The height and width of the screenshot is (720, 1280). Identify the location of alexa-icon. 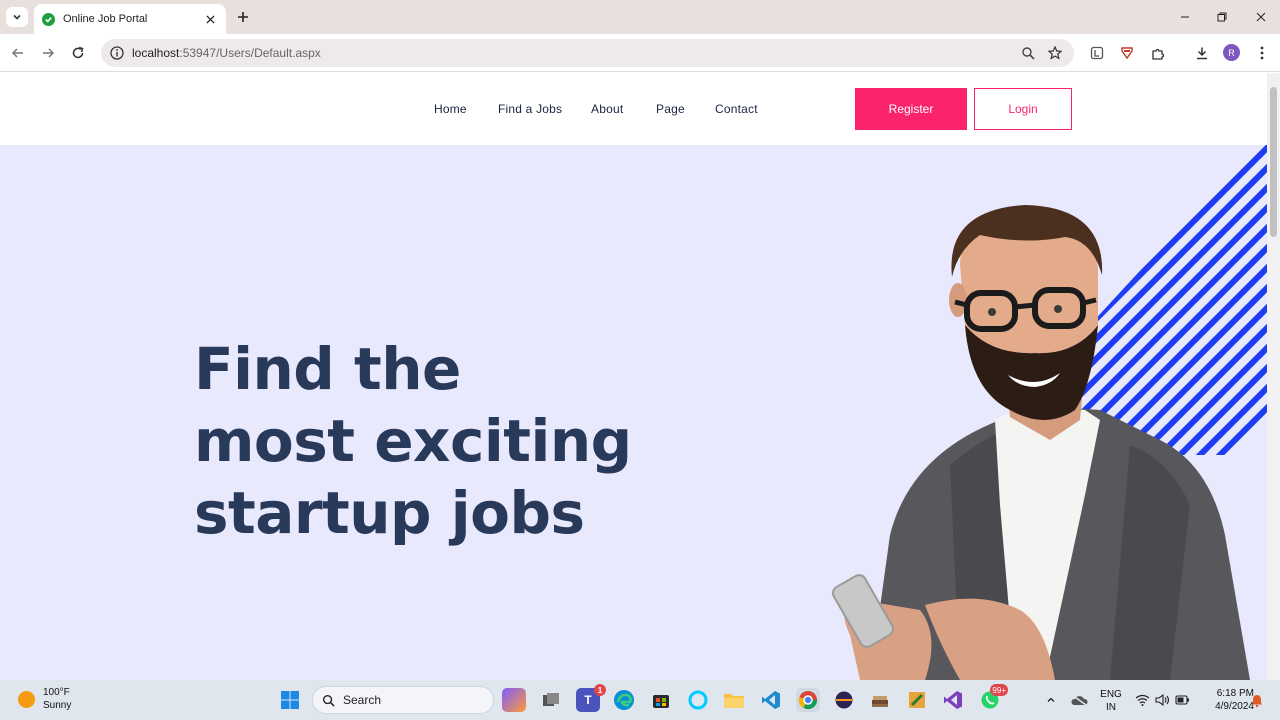
(698, 700).